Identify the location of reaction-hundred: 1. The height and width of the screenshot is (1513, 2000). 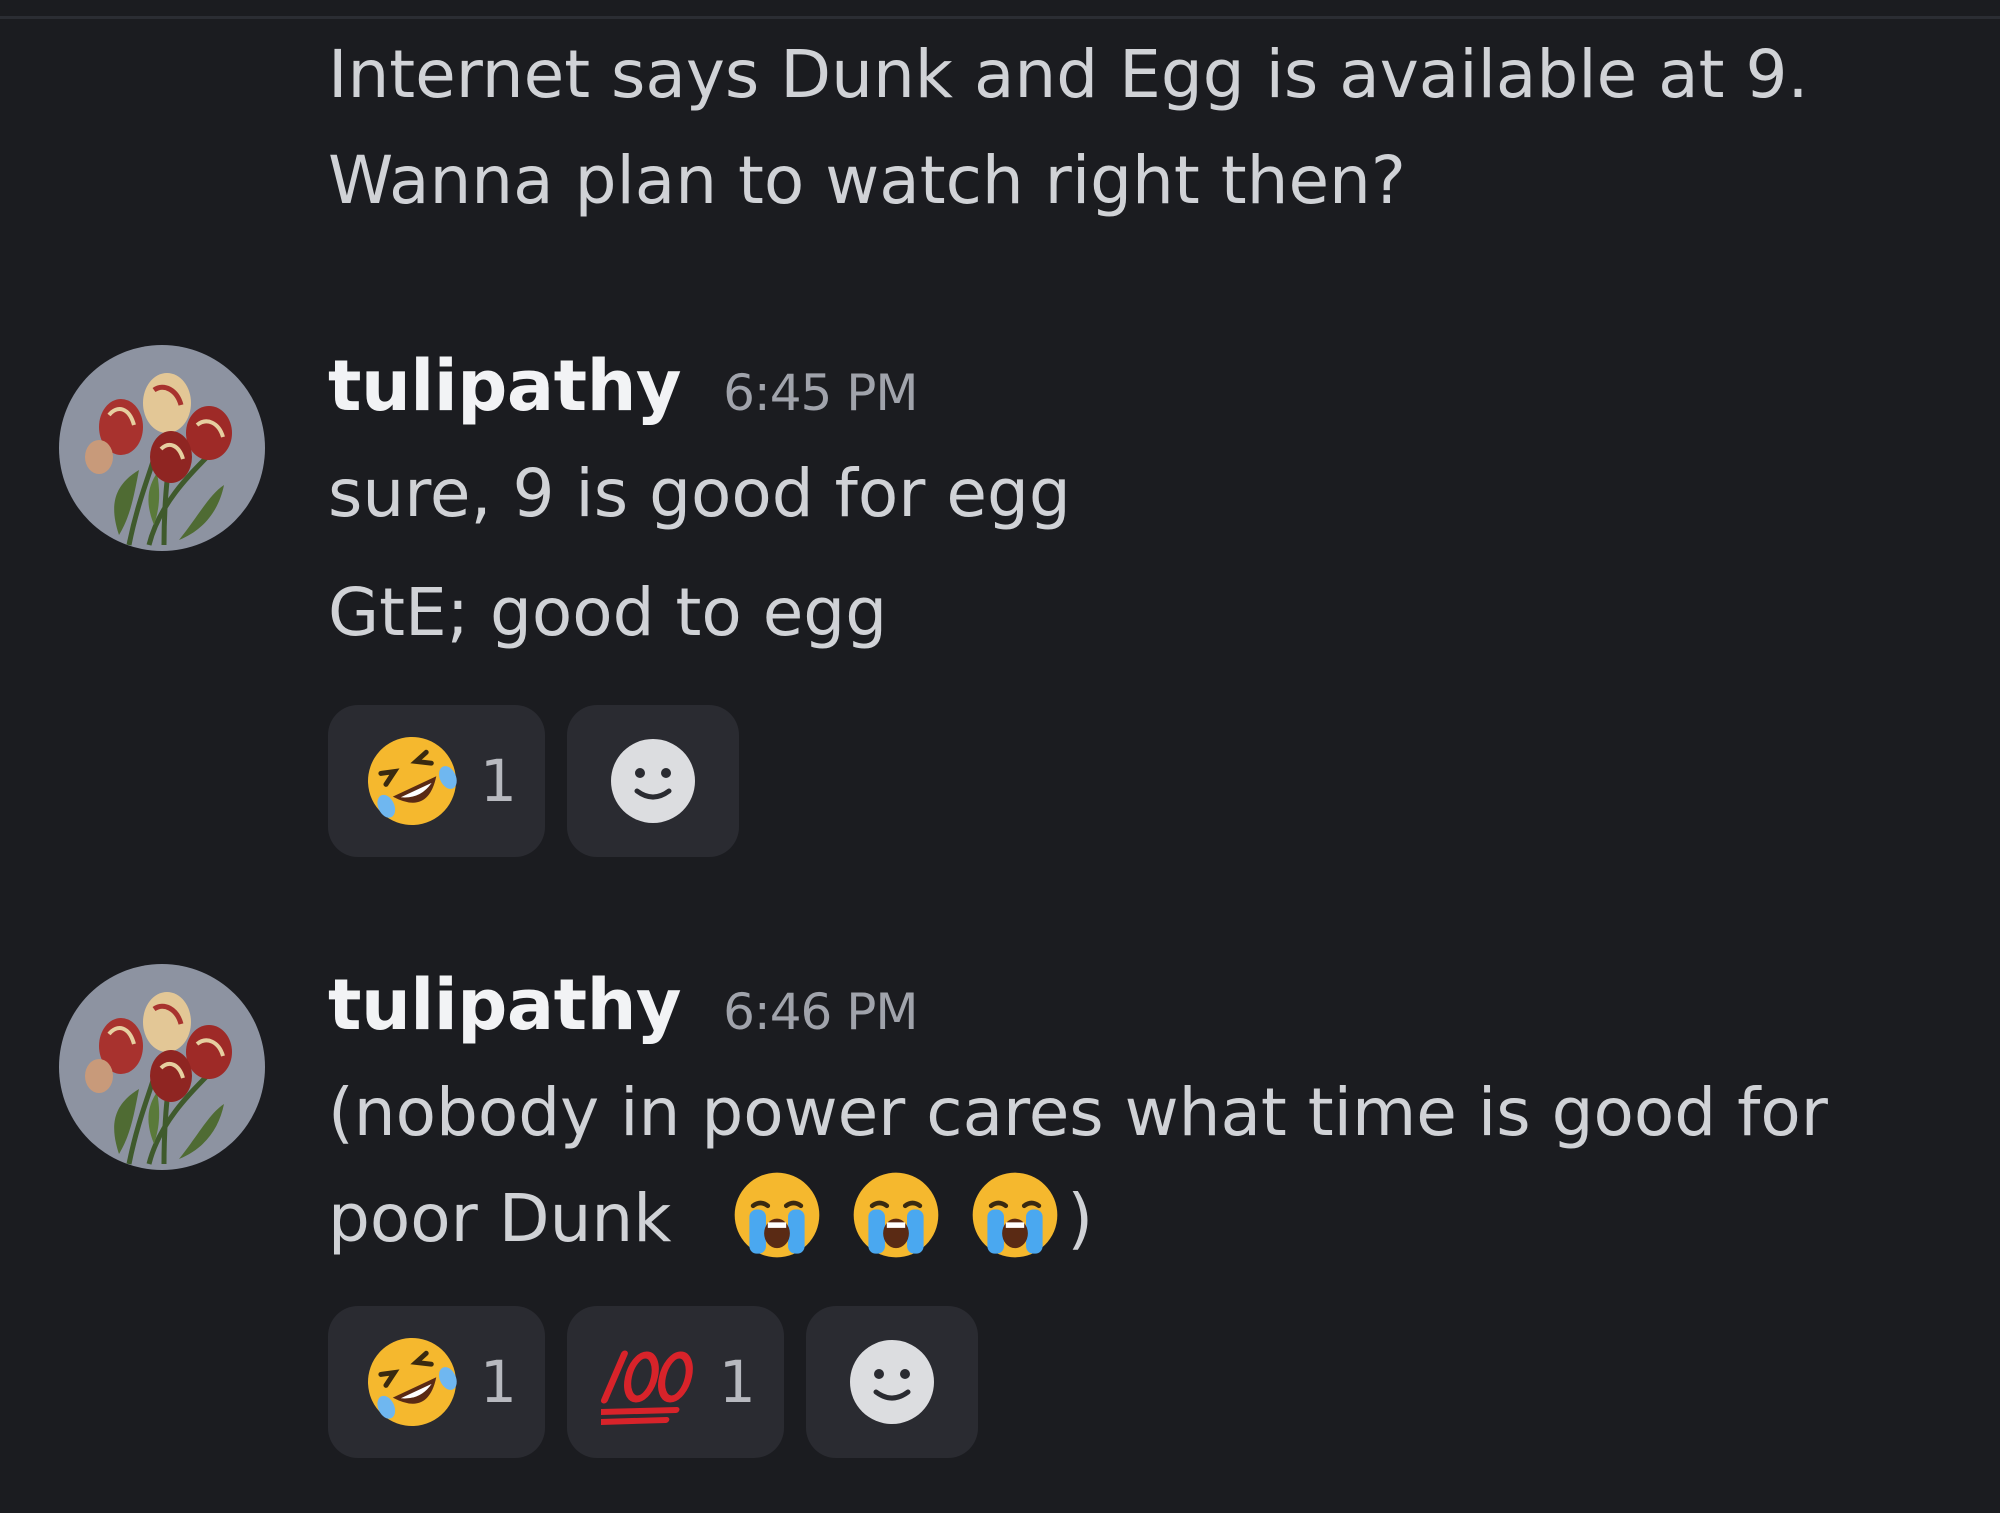
(675, 1382).